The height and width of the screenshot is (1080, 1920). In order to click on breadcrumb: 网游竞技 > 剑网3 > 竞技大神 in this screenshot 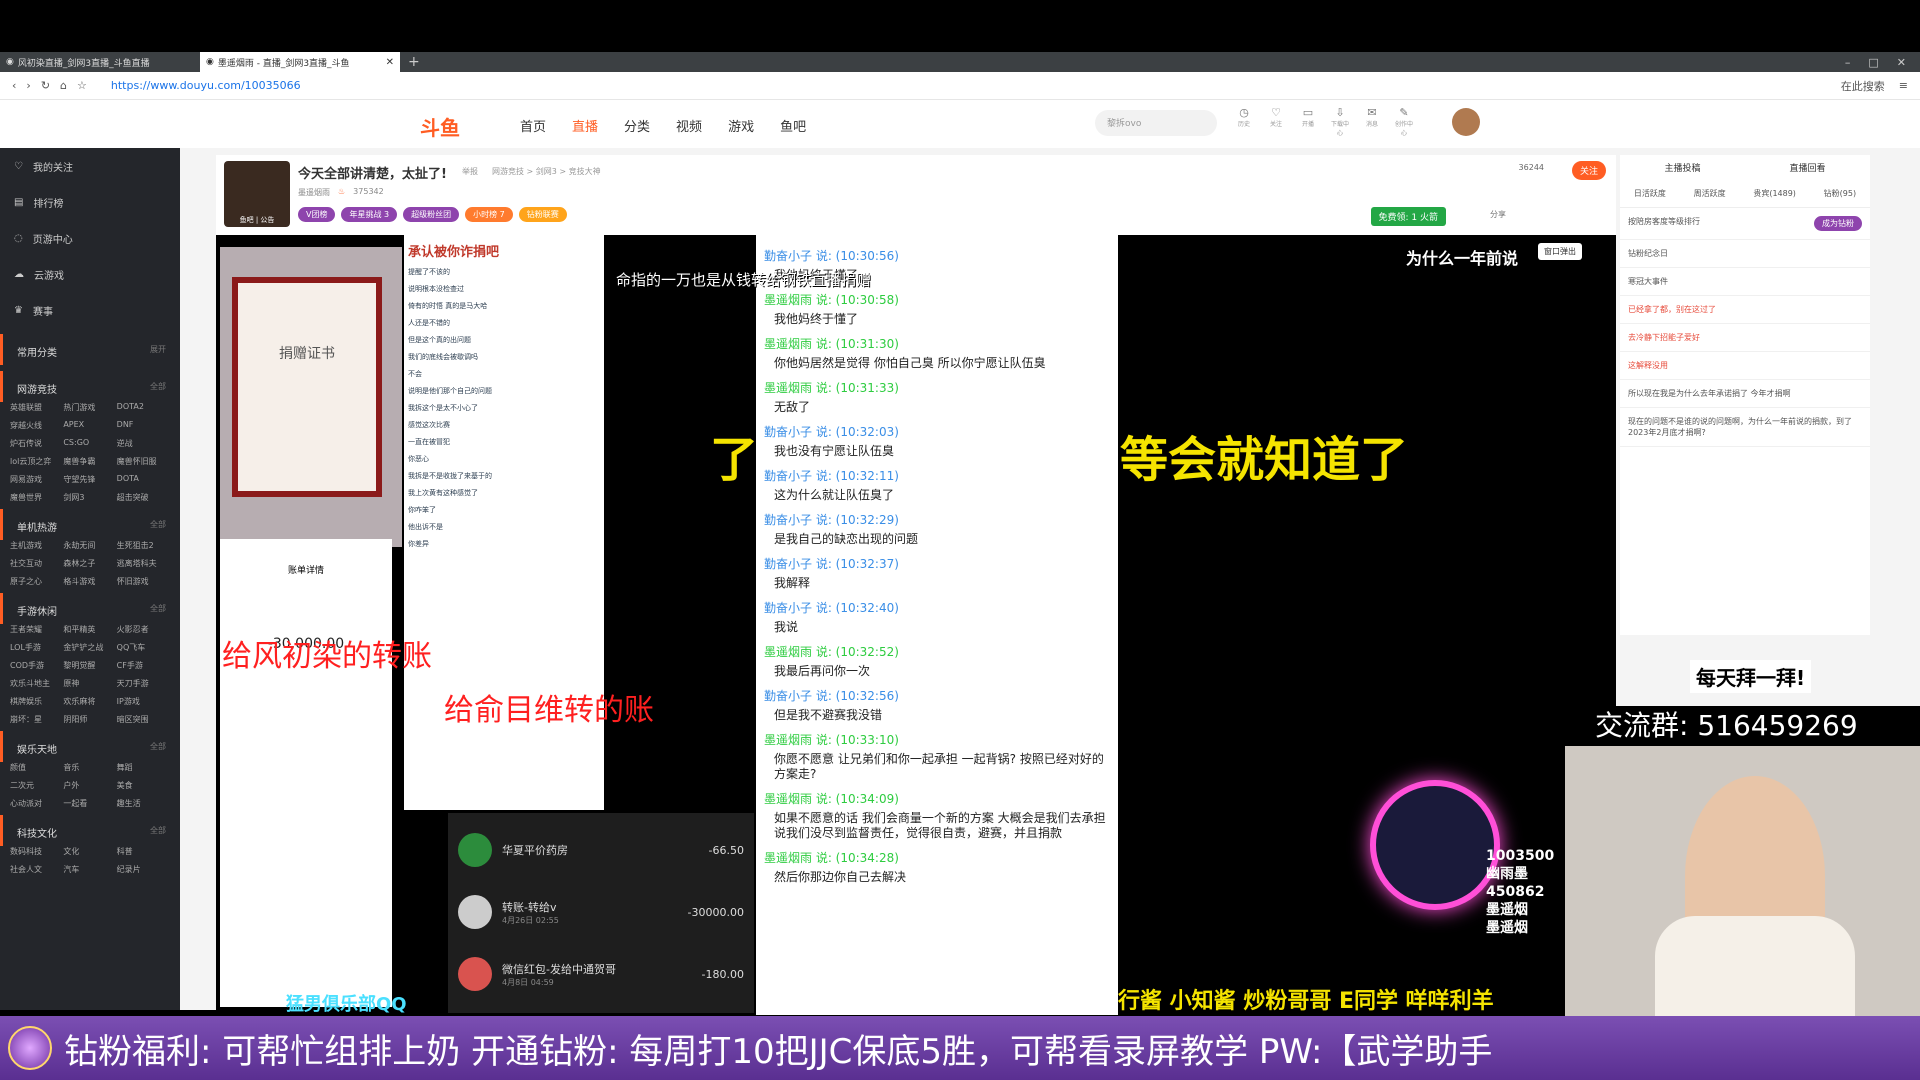, I will do `click(546, 171)`.